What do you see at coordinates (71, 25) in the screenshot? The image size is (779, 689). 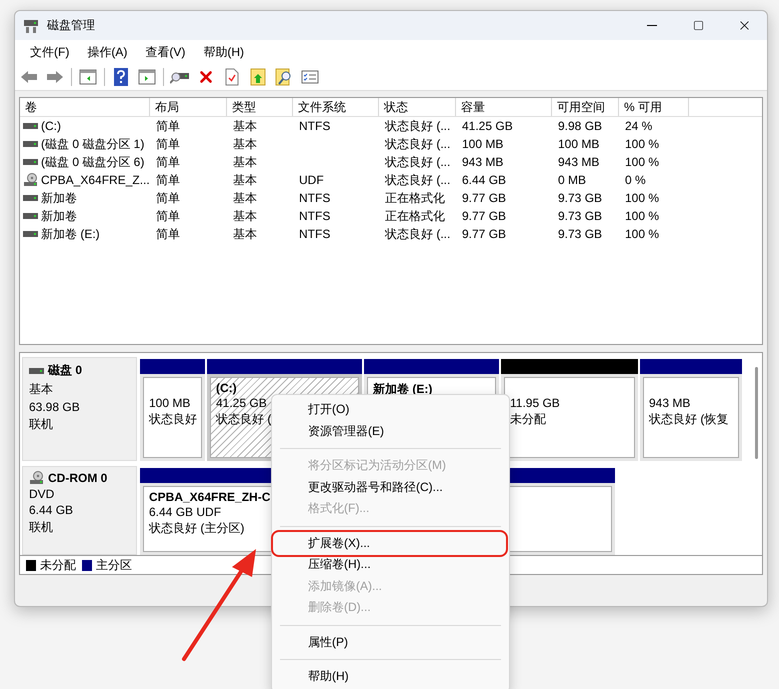 I see `window-title: 磁盘管理` at bounding box center [71, 25].